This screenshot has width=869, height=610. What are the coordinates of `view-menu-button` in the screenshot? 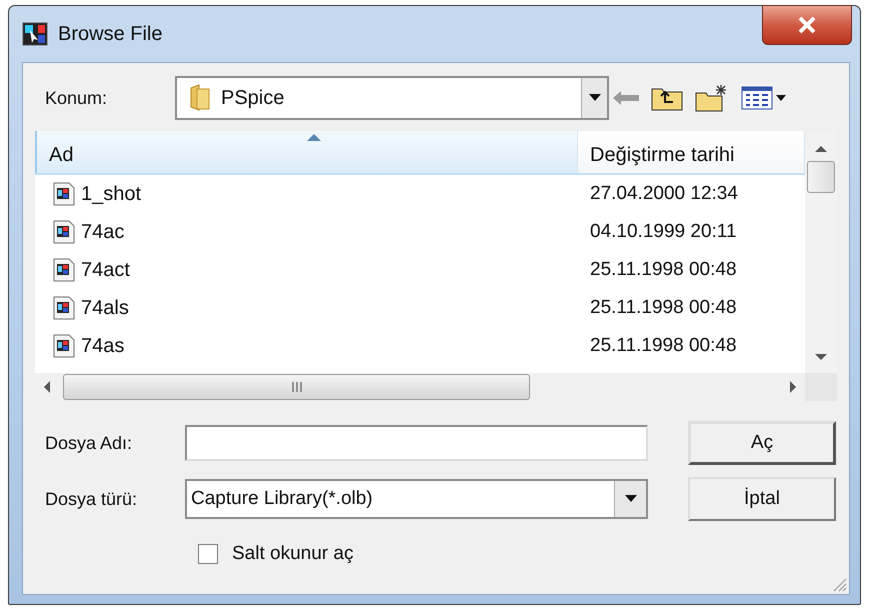 It's located at (764, 98).